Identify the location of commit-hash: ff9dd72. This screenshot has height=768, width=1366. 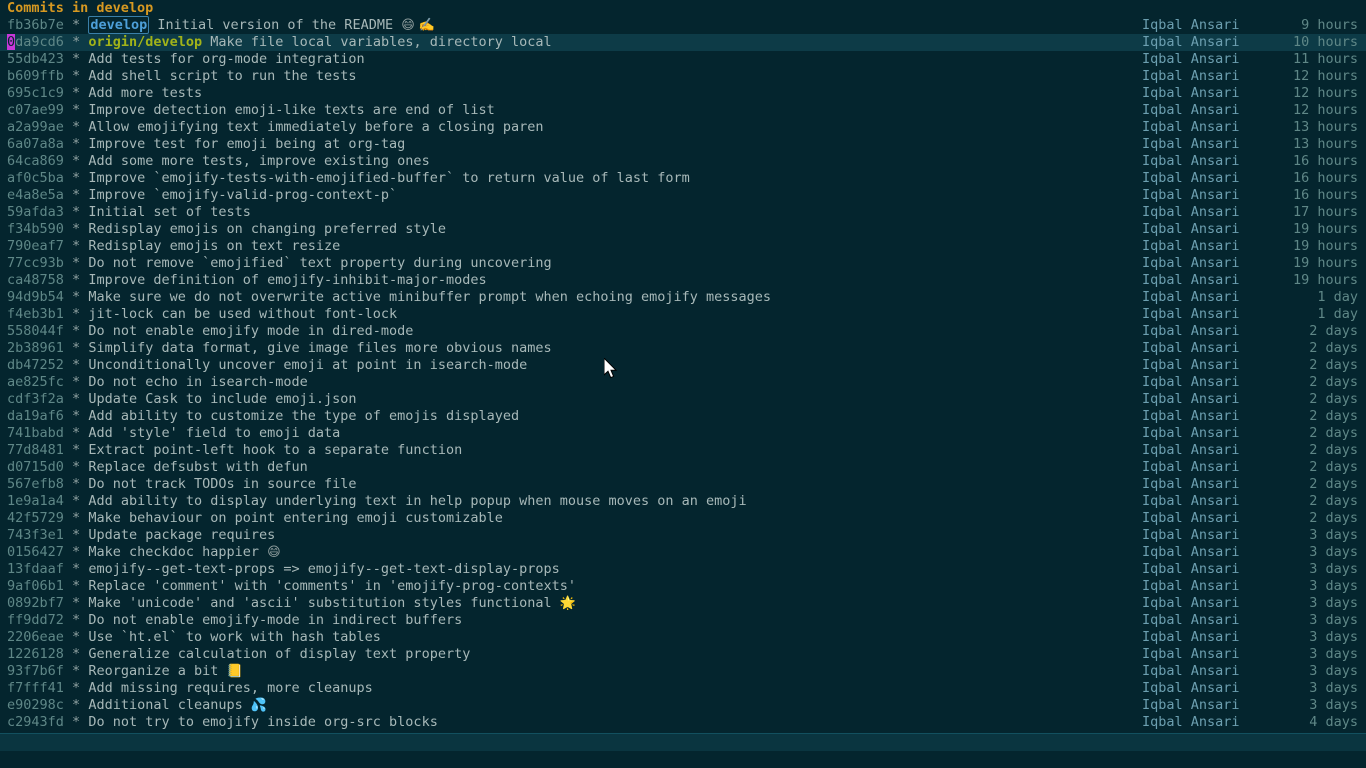
(35, 620).